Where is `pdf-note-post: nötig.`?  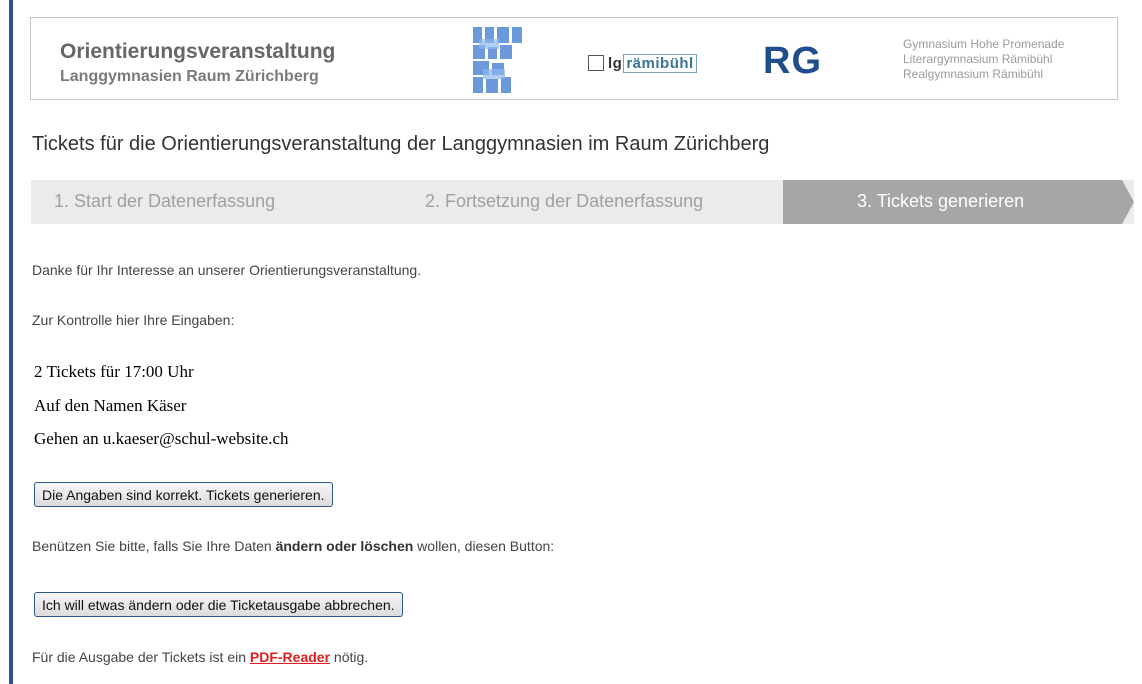 pdf-note-post: nötig. is located at coordinates (349, 657).